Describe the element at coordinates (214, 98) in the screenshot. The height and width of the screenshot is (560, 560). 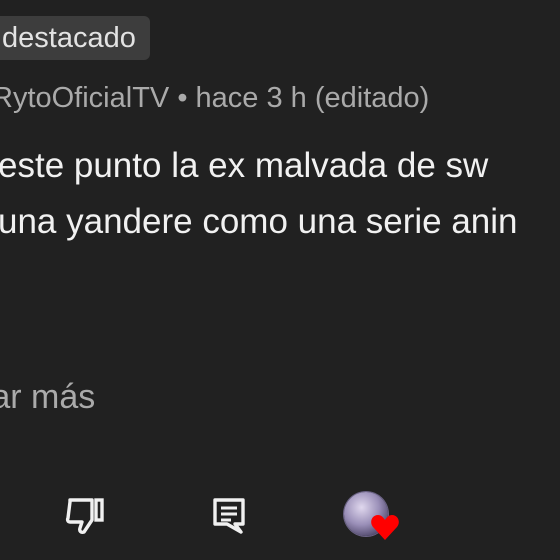
I see `comment-author-meta: RytoOficialTV • hace 3 h (editado)` at that location.